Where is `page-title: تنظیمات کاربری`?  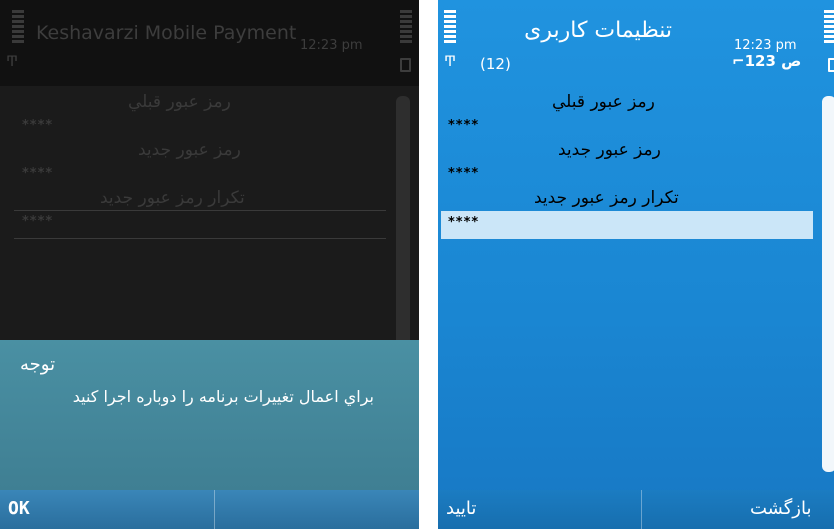 page-title: تنظیمات کاربری is located at coordinates (598, 30).